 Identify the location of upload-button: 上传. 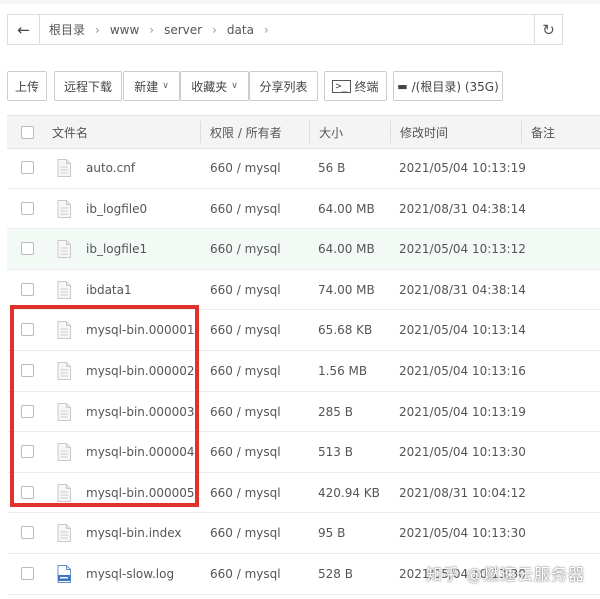
(27, 86).